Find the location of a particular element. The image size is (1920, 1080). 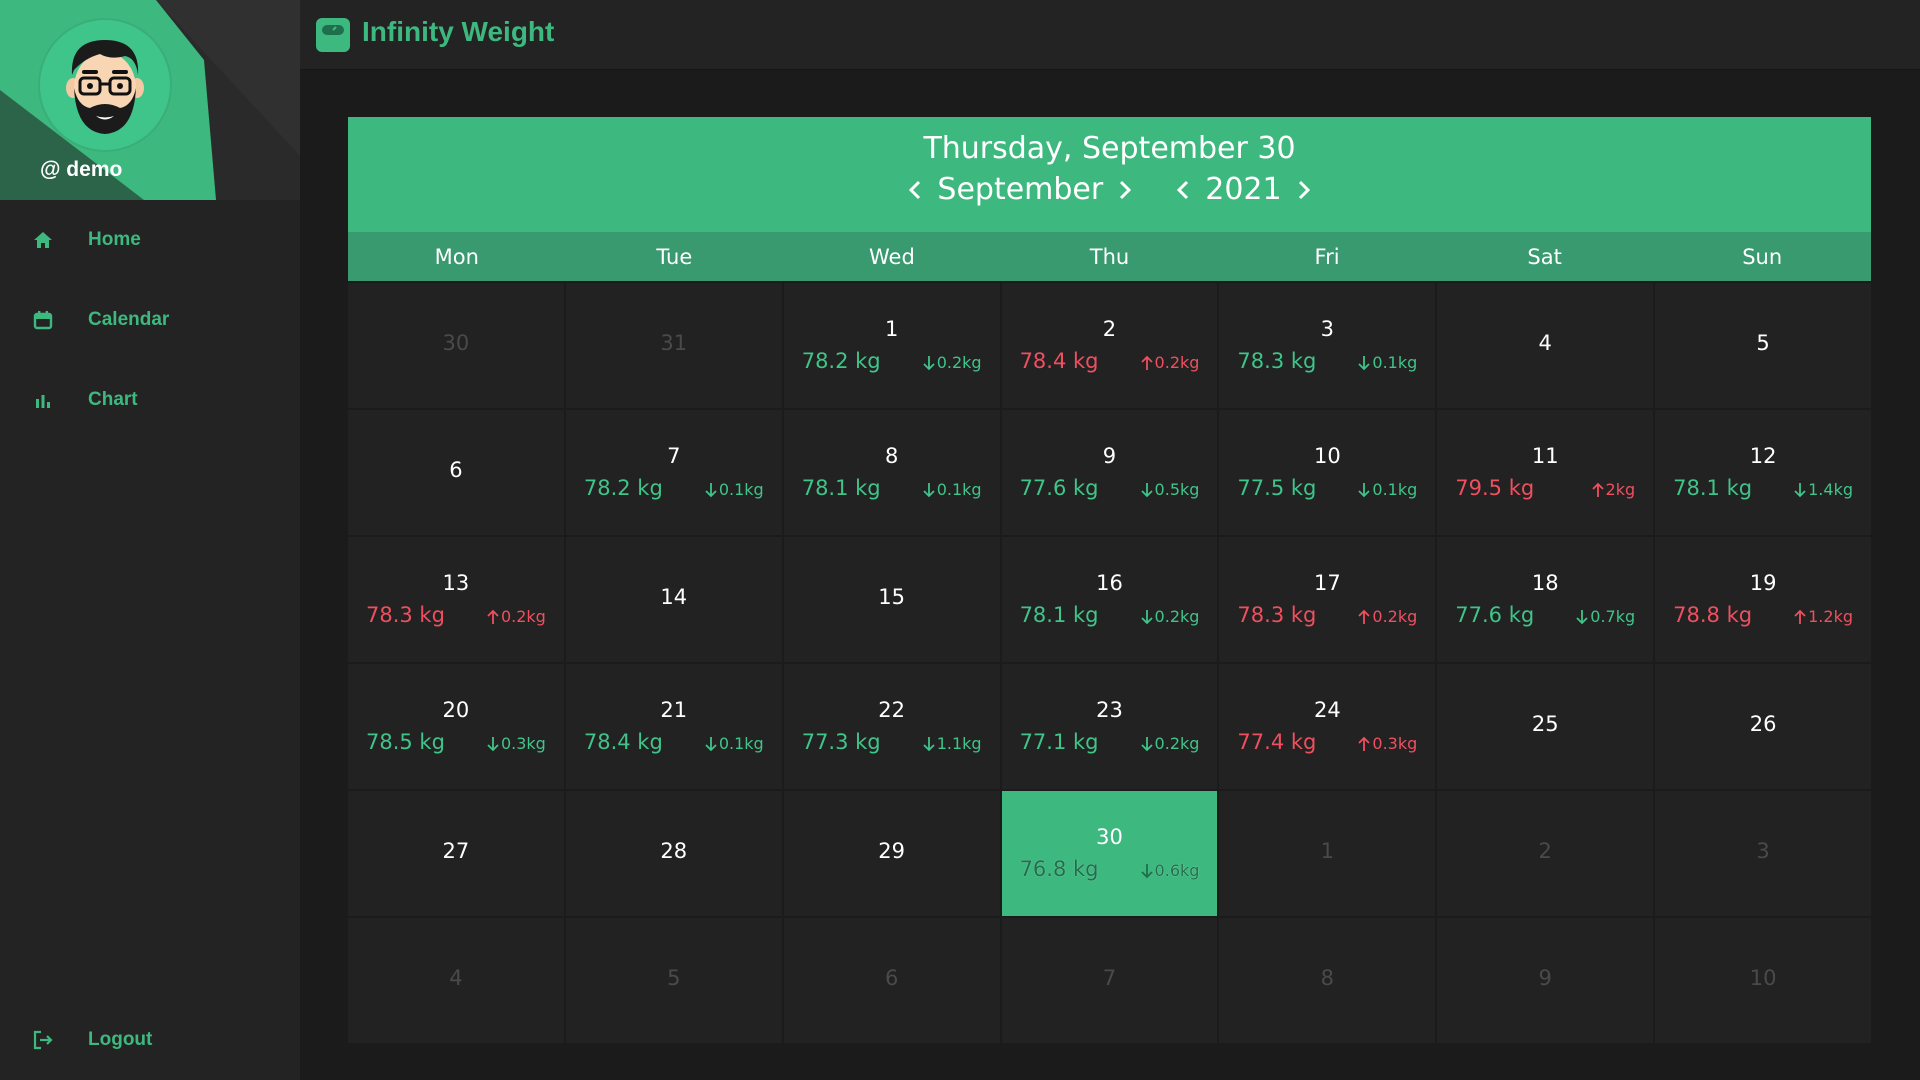

weekday-label: Tue is located at coordinates (674, 256).